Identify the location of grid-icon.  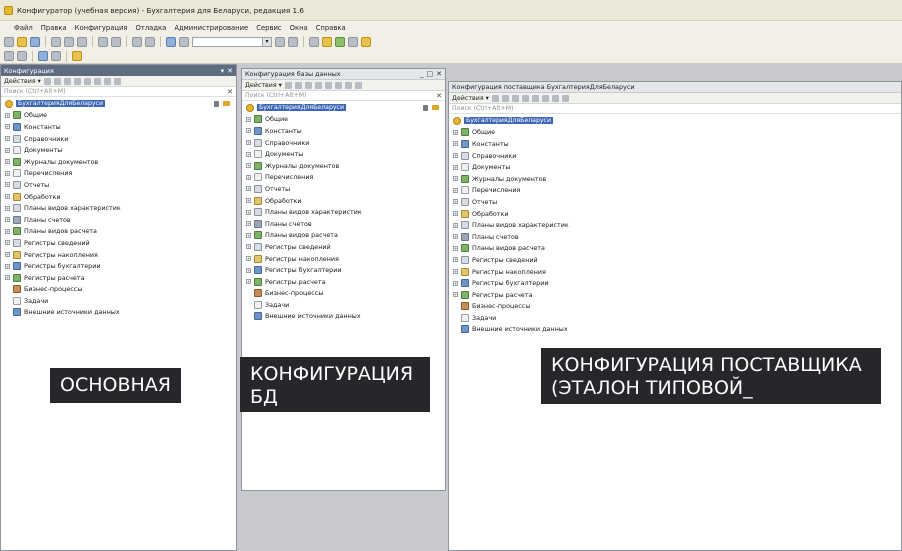
(43, 56).